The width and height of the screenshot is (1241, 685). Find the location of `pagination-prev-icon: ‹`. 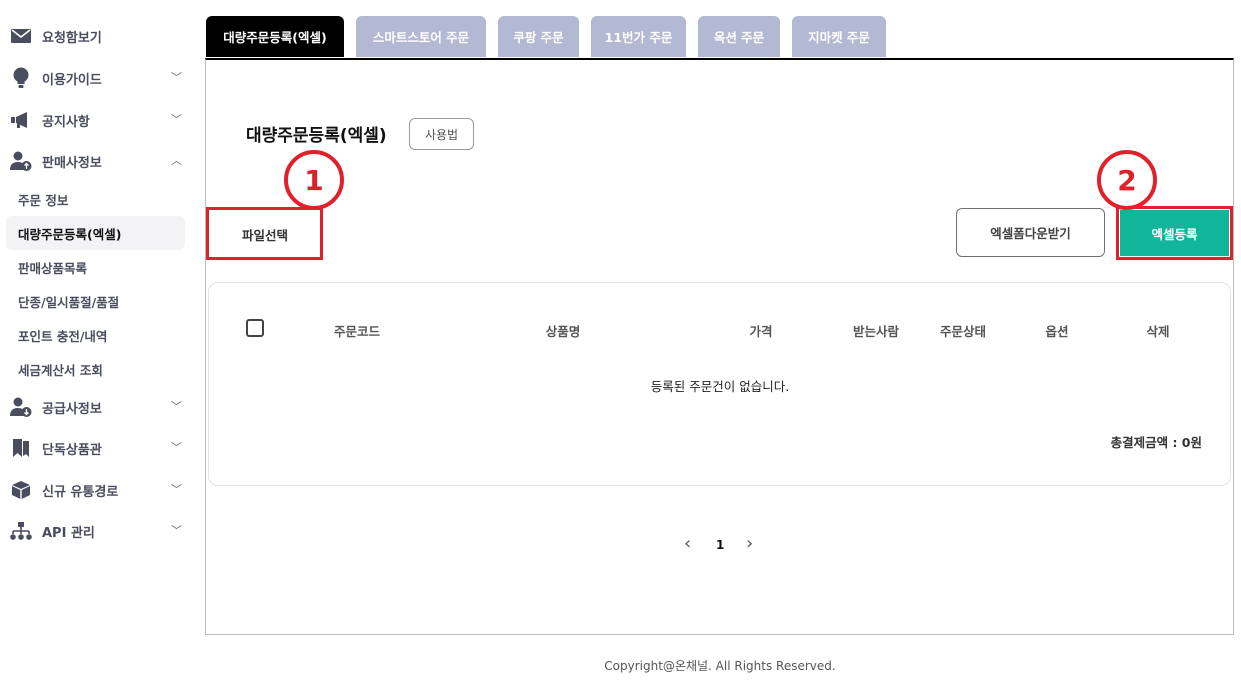

pagination-prev-icon: ‹ is located at coordinates (687, 543).